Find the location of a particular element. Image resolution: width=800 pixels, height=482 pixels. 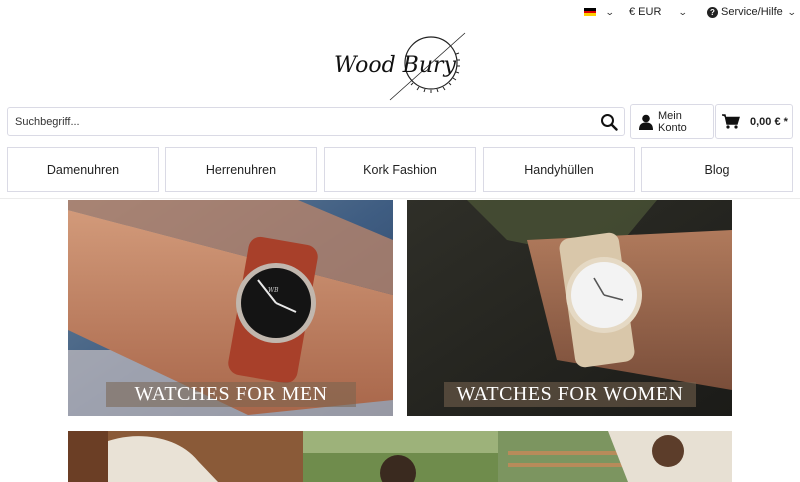

account-label: Mein Konto is located at coordinates (672, 121).